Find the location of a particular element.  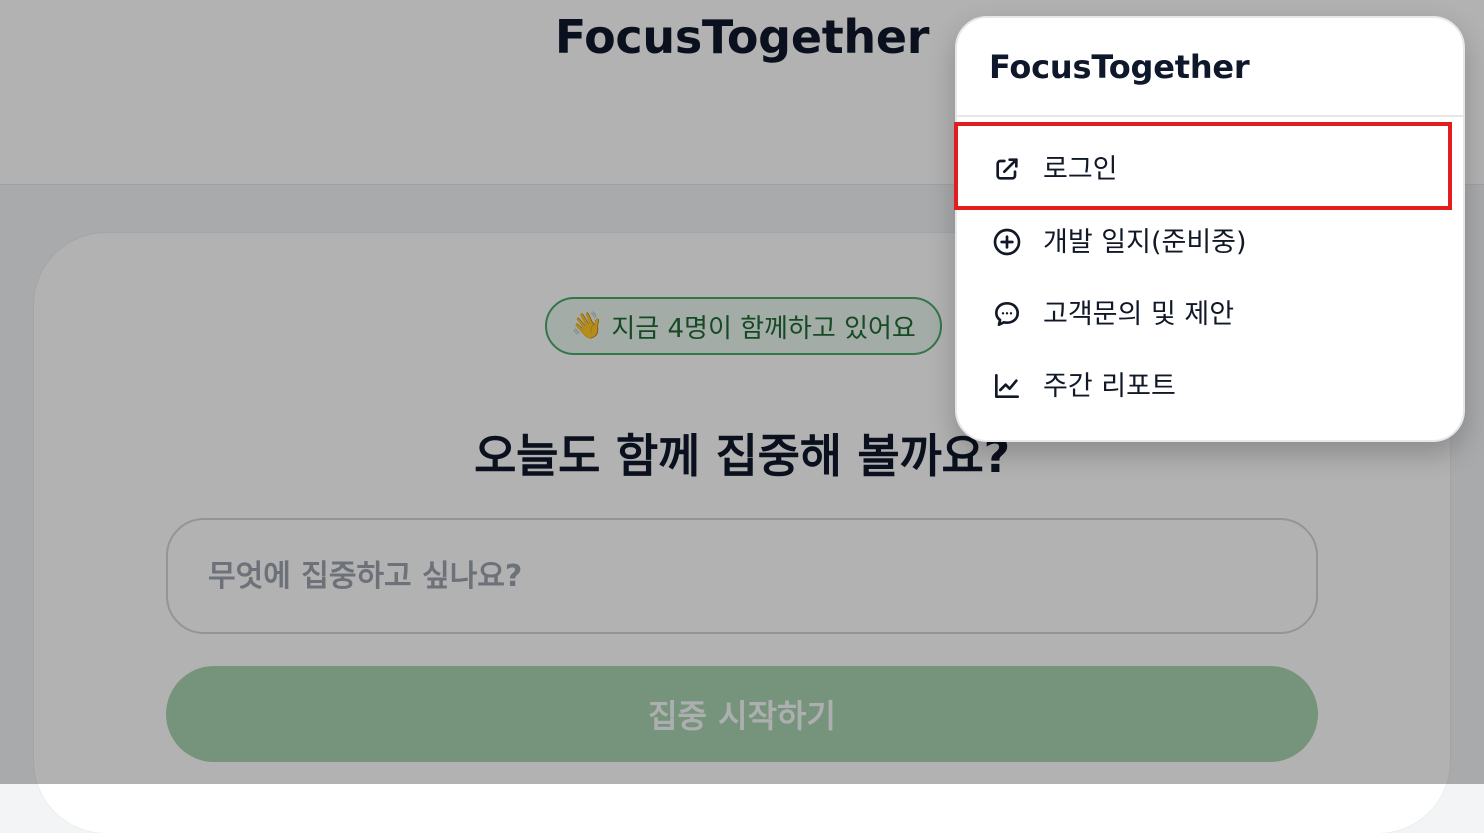

external-link-icon is located at coordinates (1007, 169).